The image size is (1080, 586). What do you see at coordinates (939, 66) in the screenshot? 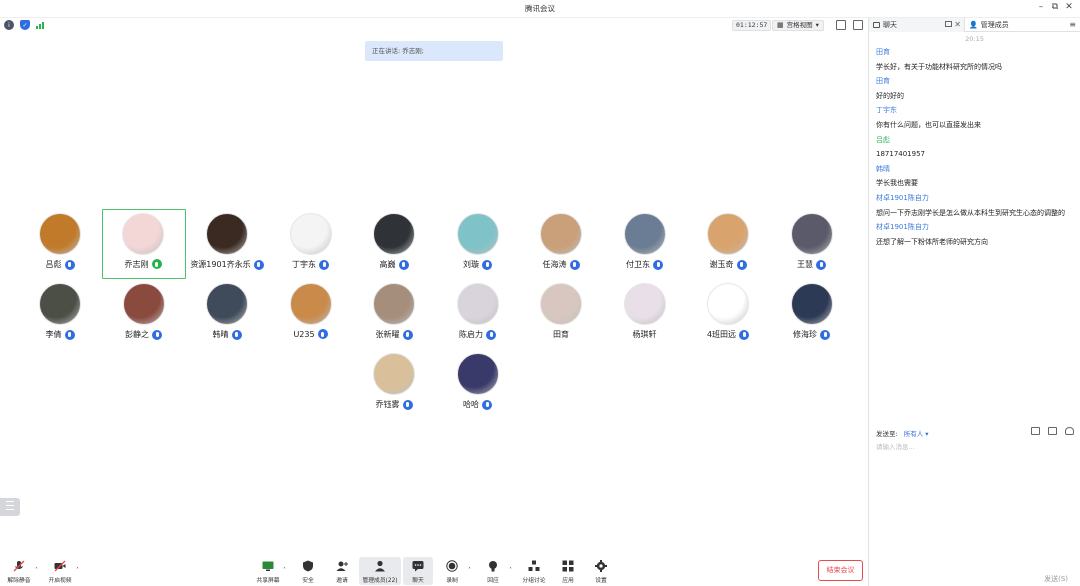
I see `chat-message-text: 学长好，有关于功能材料研究所的情况吗` at bounding box center [939, 66].